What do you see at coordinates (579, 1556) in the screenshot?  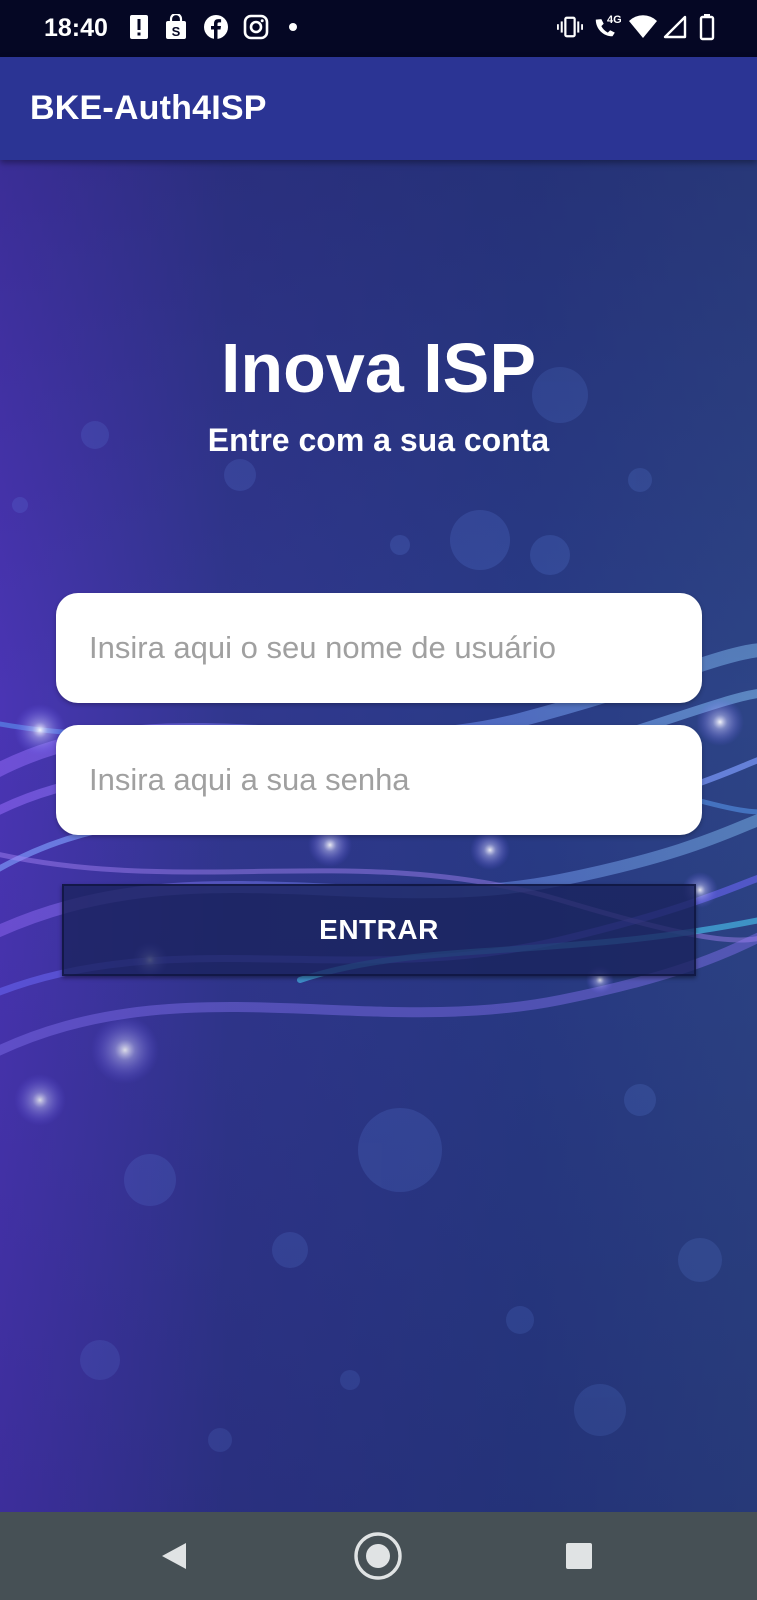 I see `recents-icon` at bounding box center [579, 1556].